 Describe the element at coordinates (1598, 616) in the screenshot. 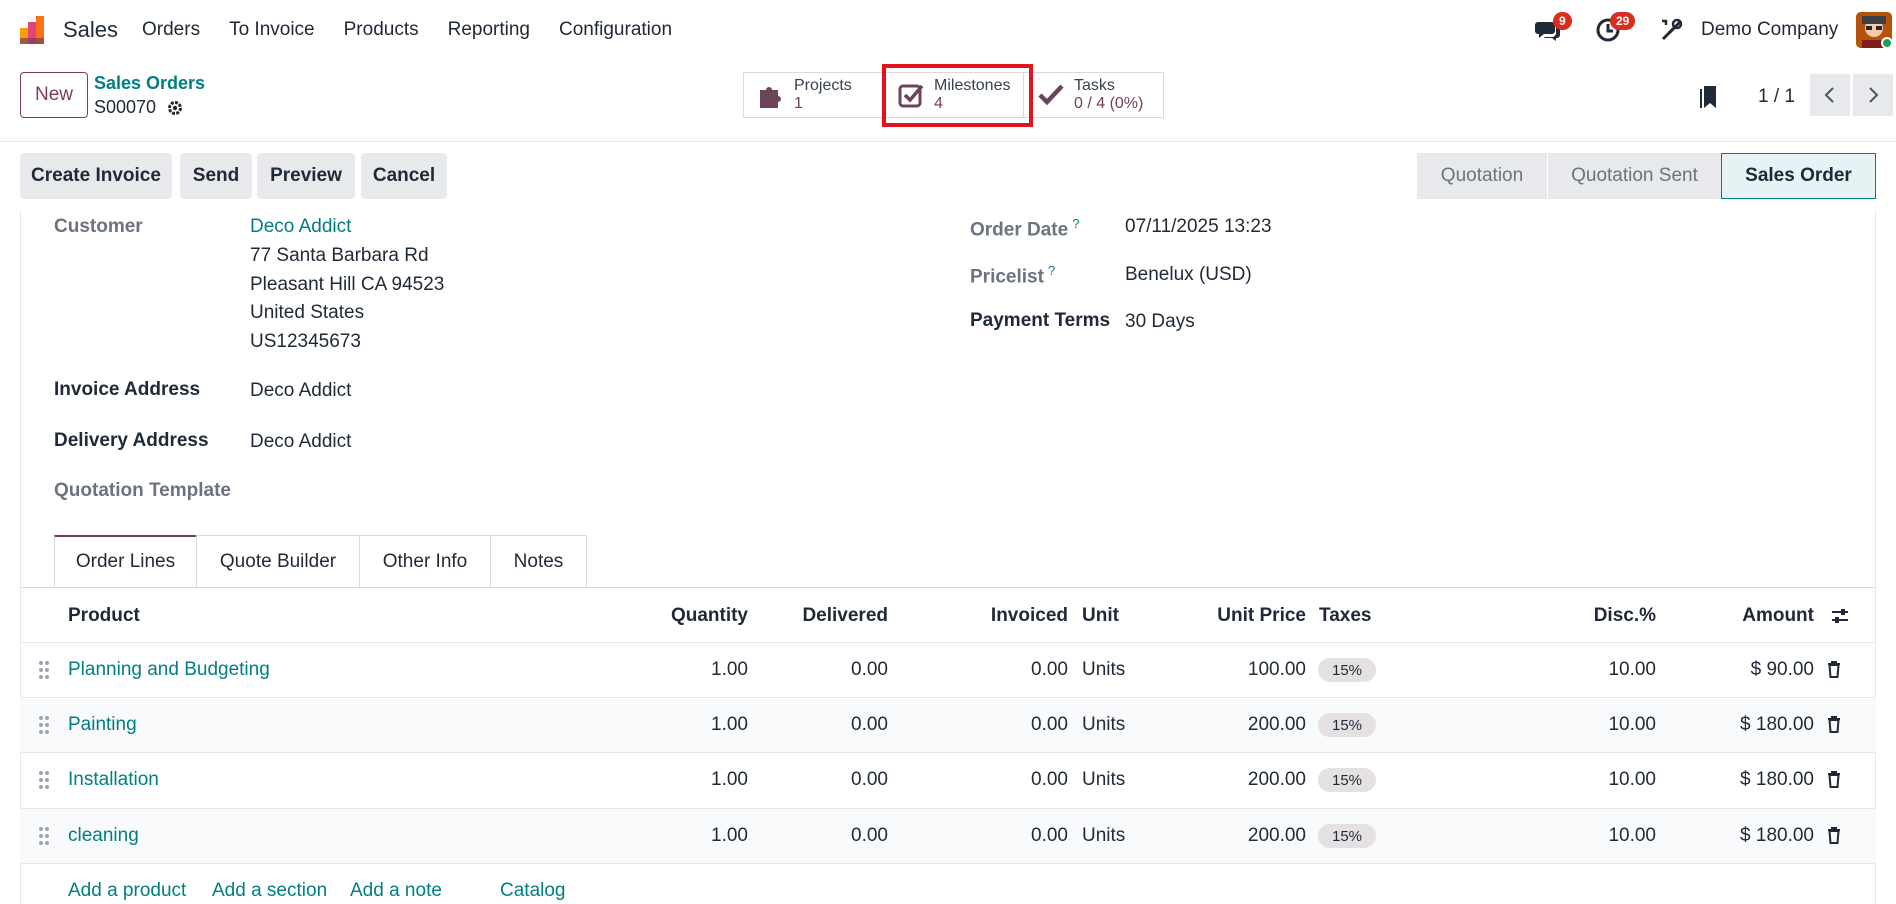

I see `col-disc: Disc.%` at that location.